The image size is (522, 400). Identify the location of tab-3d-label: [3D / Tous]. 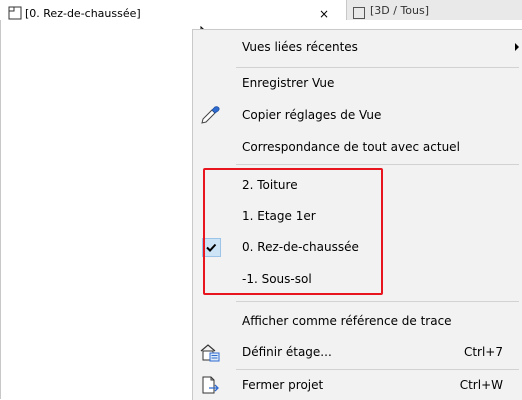
(400, 10).